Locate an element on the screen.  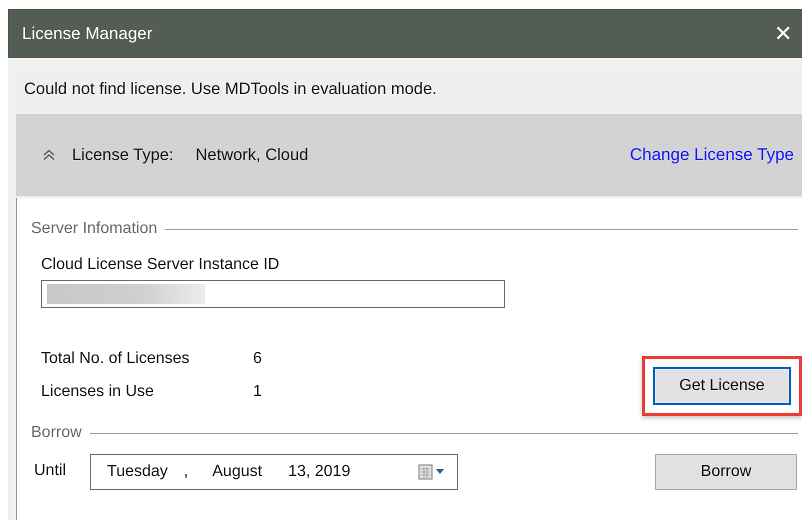
stat-label: Licenses in Use is located at coordinates (98, 391).